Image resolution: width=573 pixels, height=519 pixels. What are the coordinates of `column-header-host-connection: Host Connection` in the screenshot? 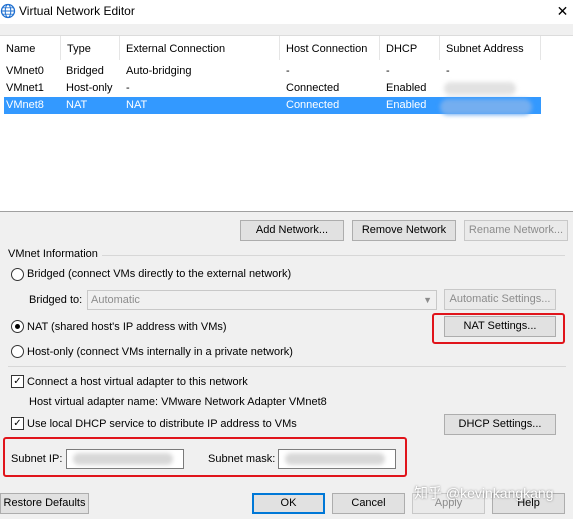 It's located at (330, 48).